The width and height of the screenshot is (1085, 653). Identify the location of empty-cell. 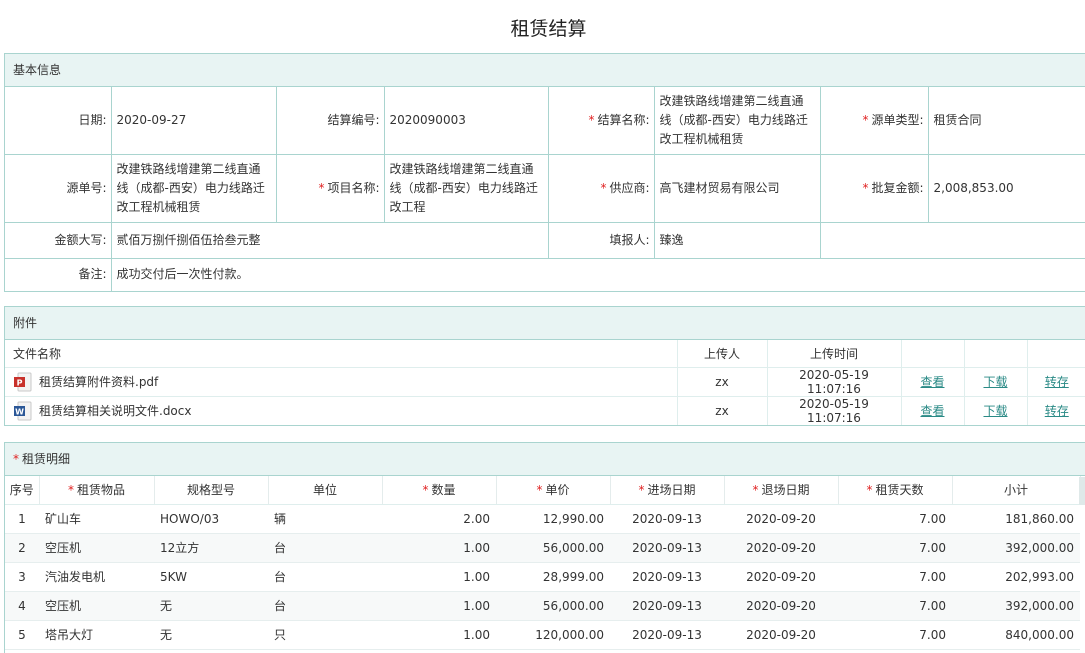
(952, 240).